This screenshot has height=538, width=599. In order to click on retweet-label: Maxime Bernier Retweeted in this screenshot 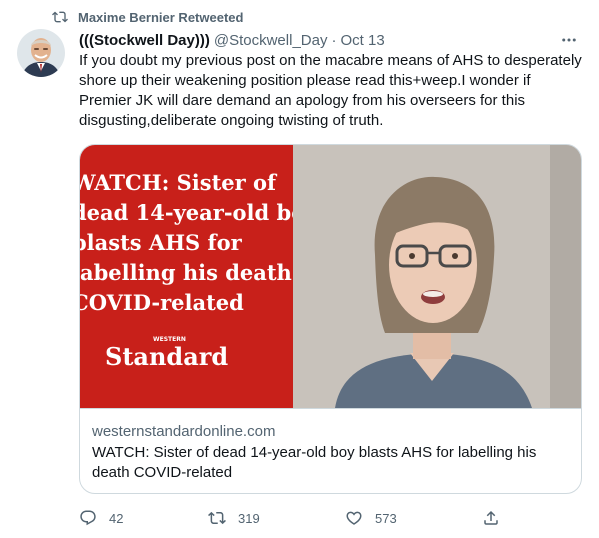, I will do `click(160, 17)`.